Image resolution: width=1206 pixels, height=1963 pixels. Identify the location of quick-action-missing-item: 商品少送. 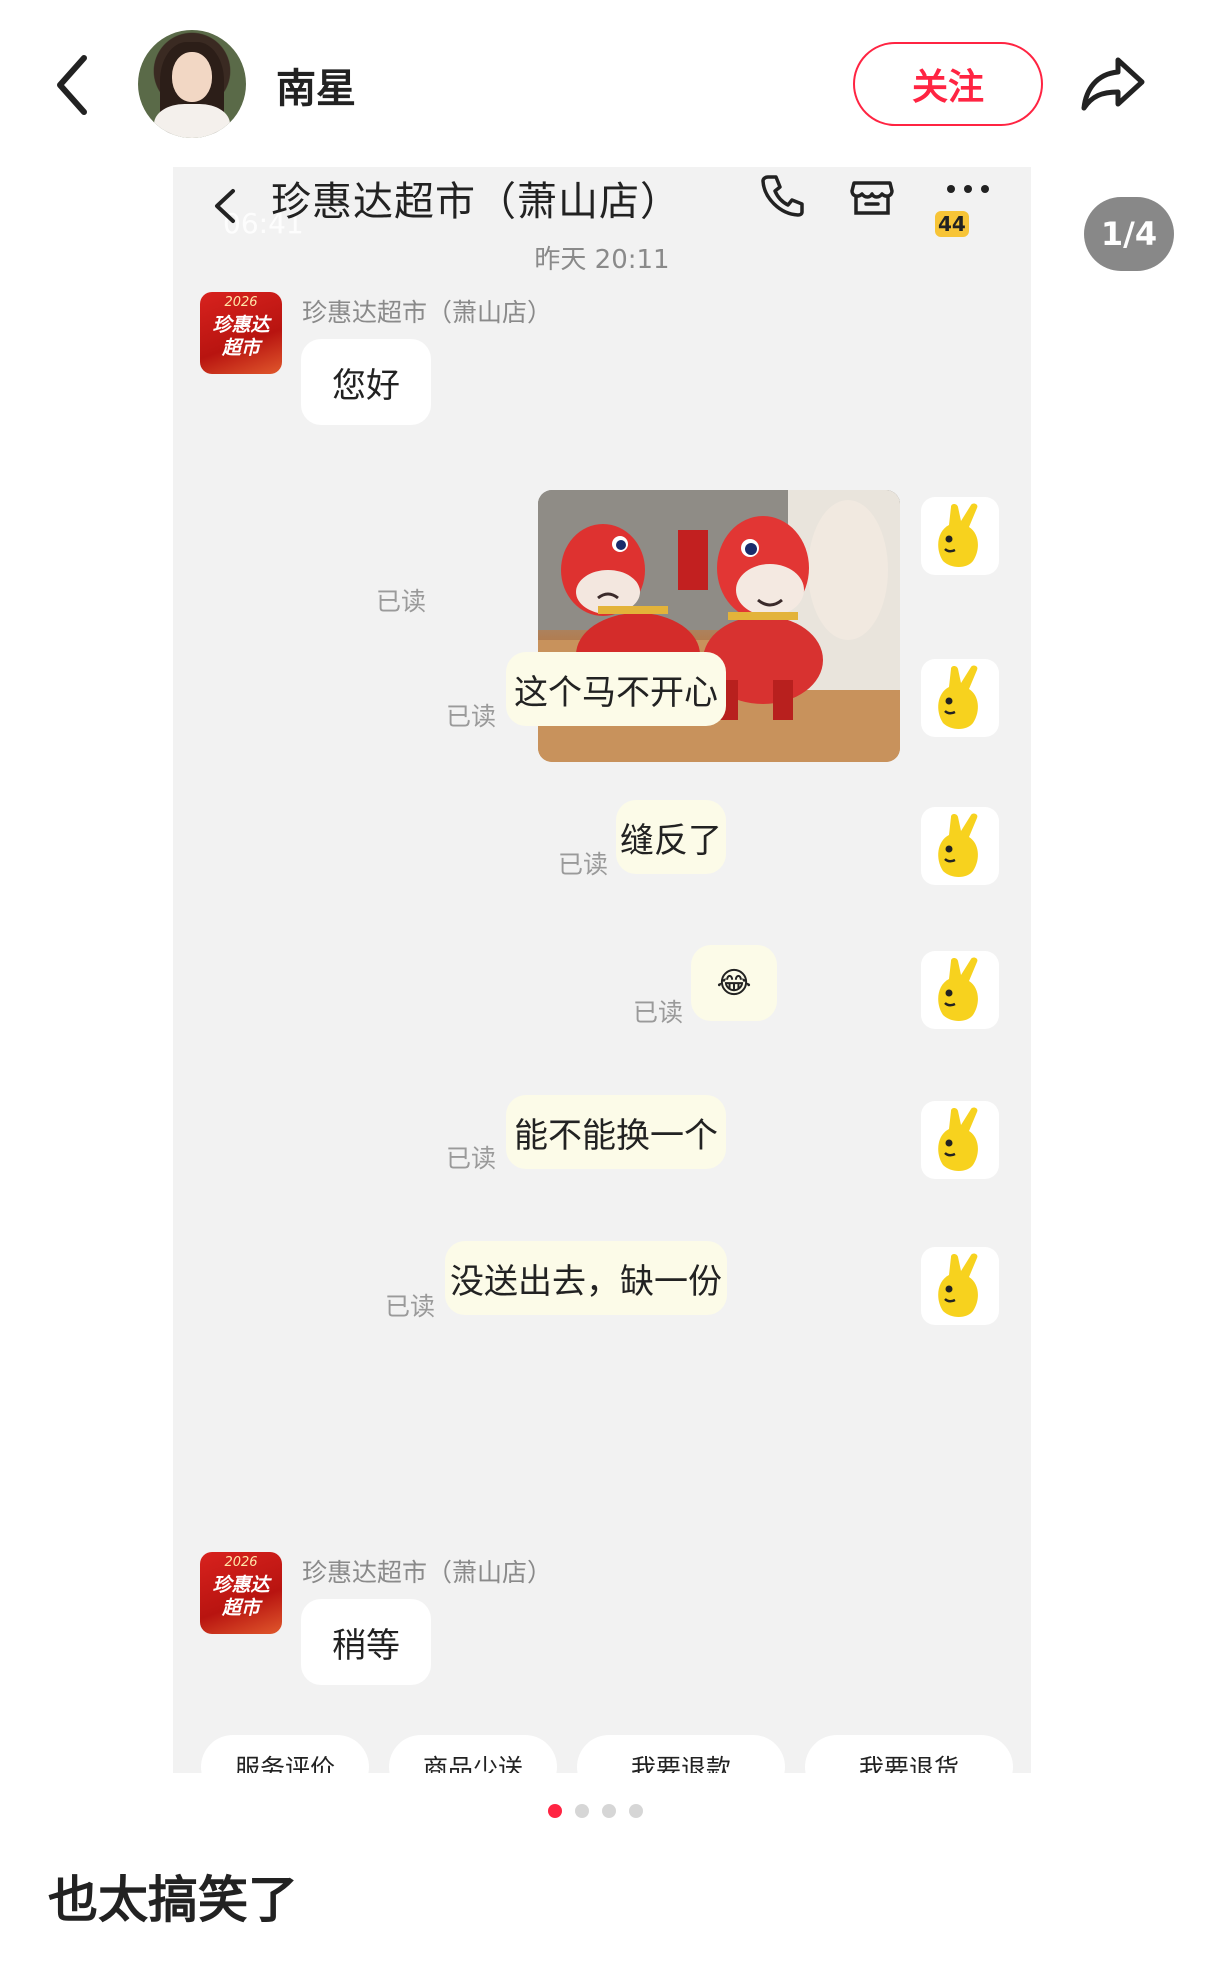
(473, 1754).